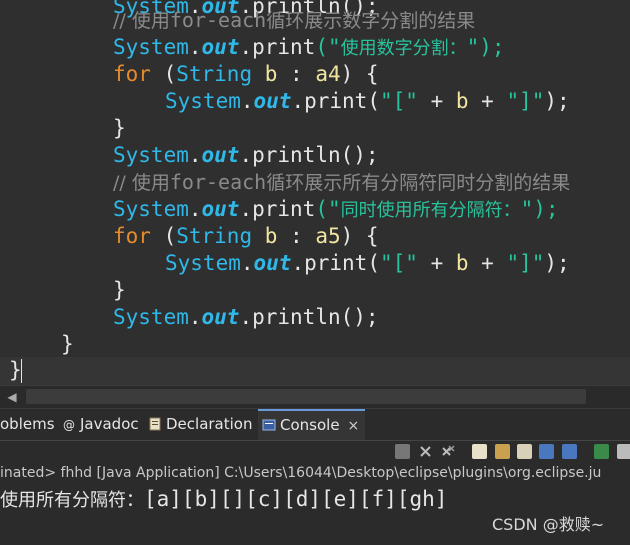 Image resolution: width=630 pixels, height=545 pixels. I want to click on watermark: CSDN @救赎~, so click(548, 524).